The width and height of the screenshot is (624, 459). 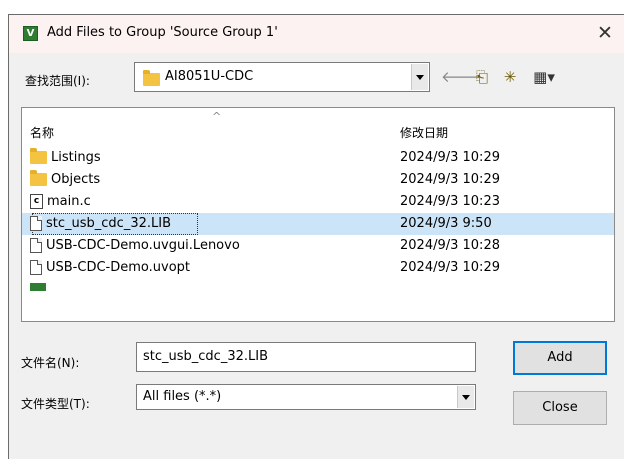 I want to click on file-name: Listings, so click(x=76, y=157).